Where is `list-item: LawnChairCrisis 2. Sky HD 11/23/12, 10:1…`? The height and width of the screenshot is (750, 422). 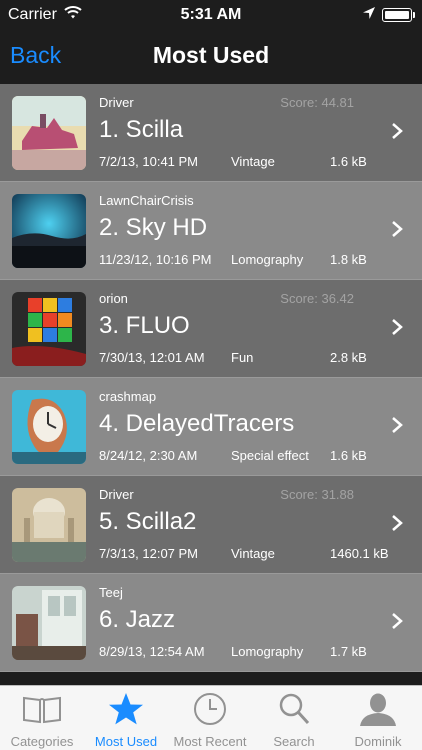 list-item: LawnChairCrisis 2. Sky HD 11/23/12, 10:1… is located at coordinates (211, 231).